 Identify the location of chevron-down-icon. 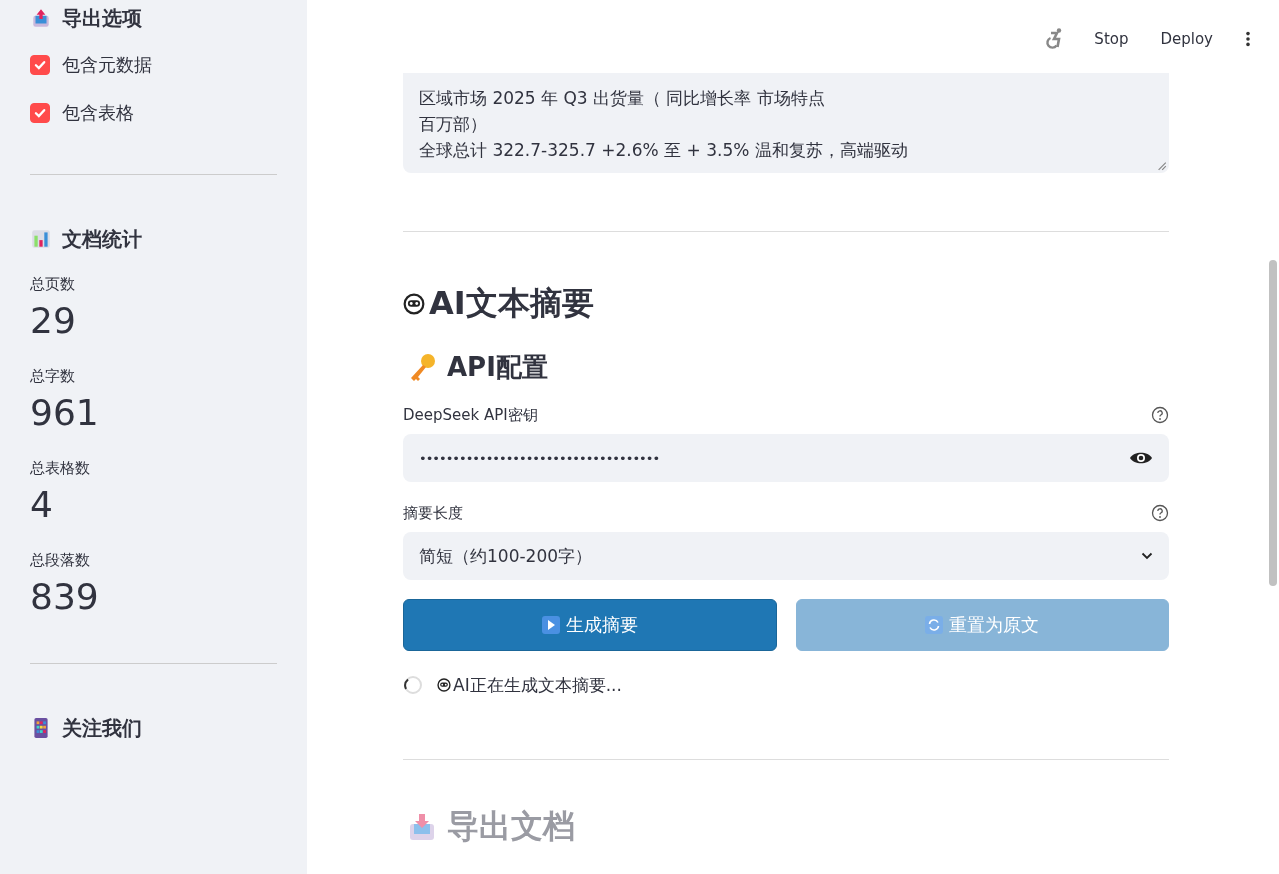
(1147, 556).